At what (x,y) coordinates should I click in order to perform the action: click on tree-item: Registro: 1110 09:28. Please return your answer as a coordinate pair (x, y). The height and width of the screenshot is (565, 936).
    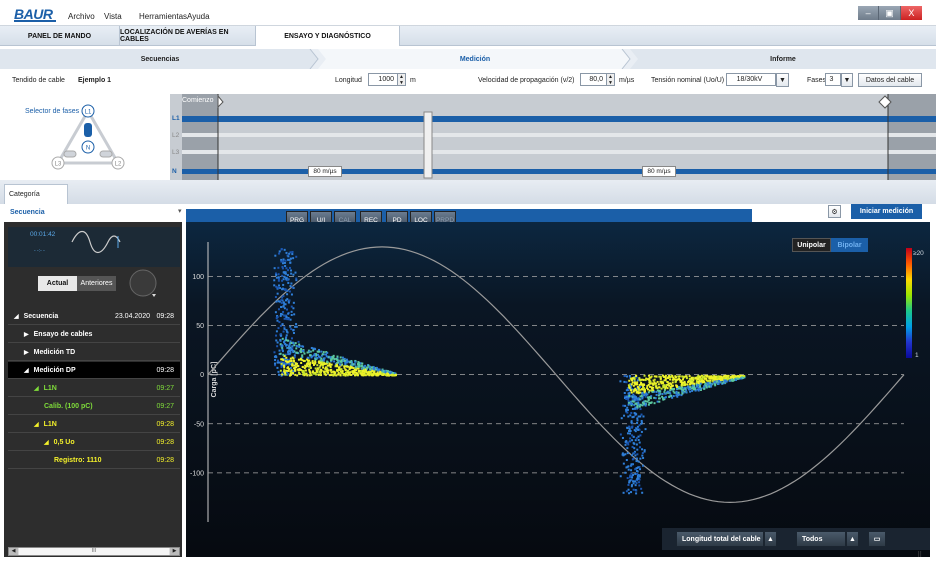
    Looking at the image, I should click on (94, 460).